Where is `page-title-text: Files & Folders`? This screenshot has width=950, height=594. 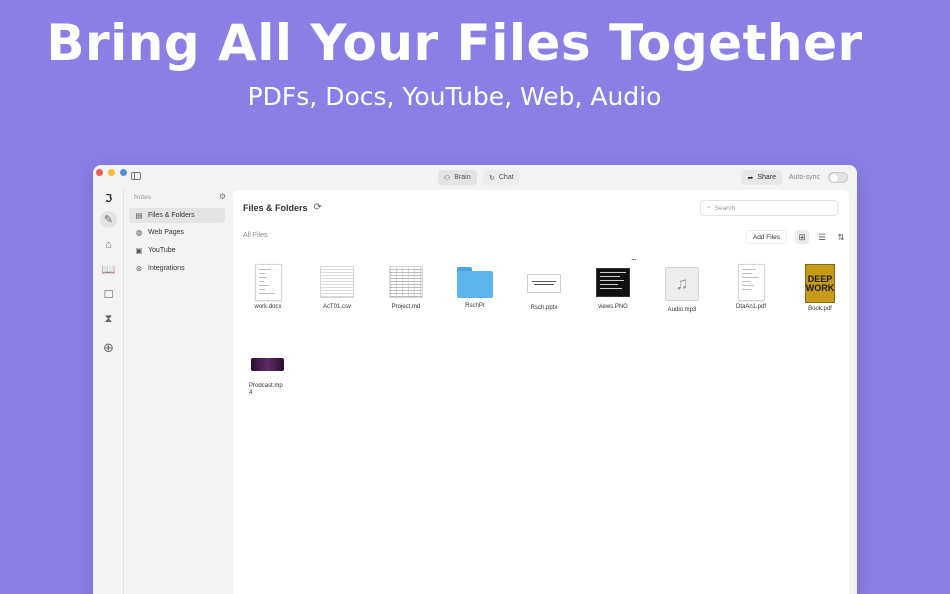 page-title-text: Files & Folders is located at coordinates (275, 207).